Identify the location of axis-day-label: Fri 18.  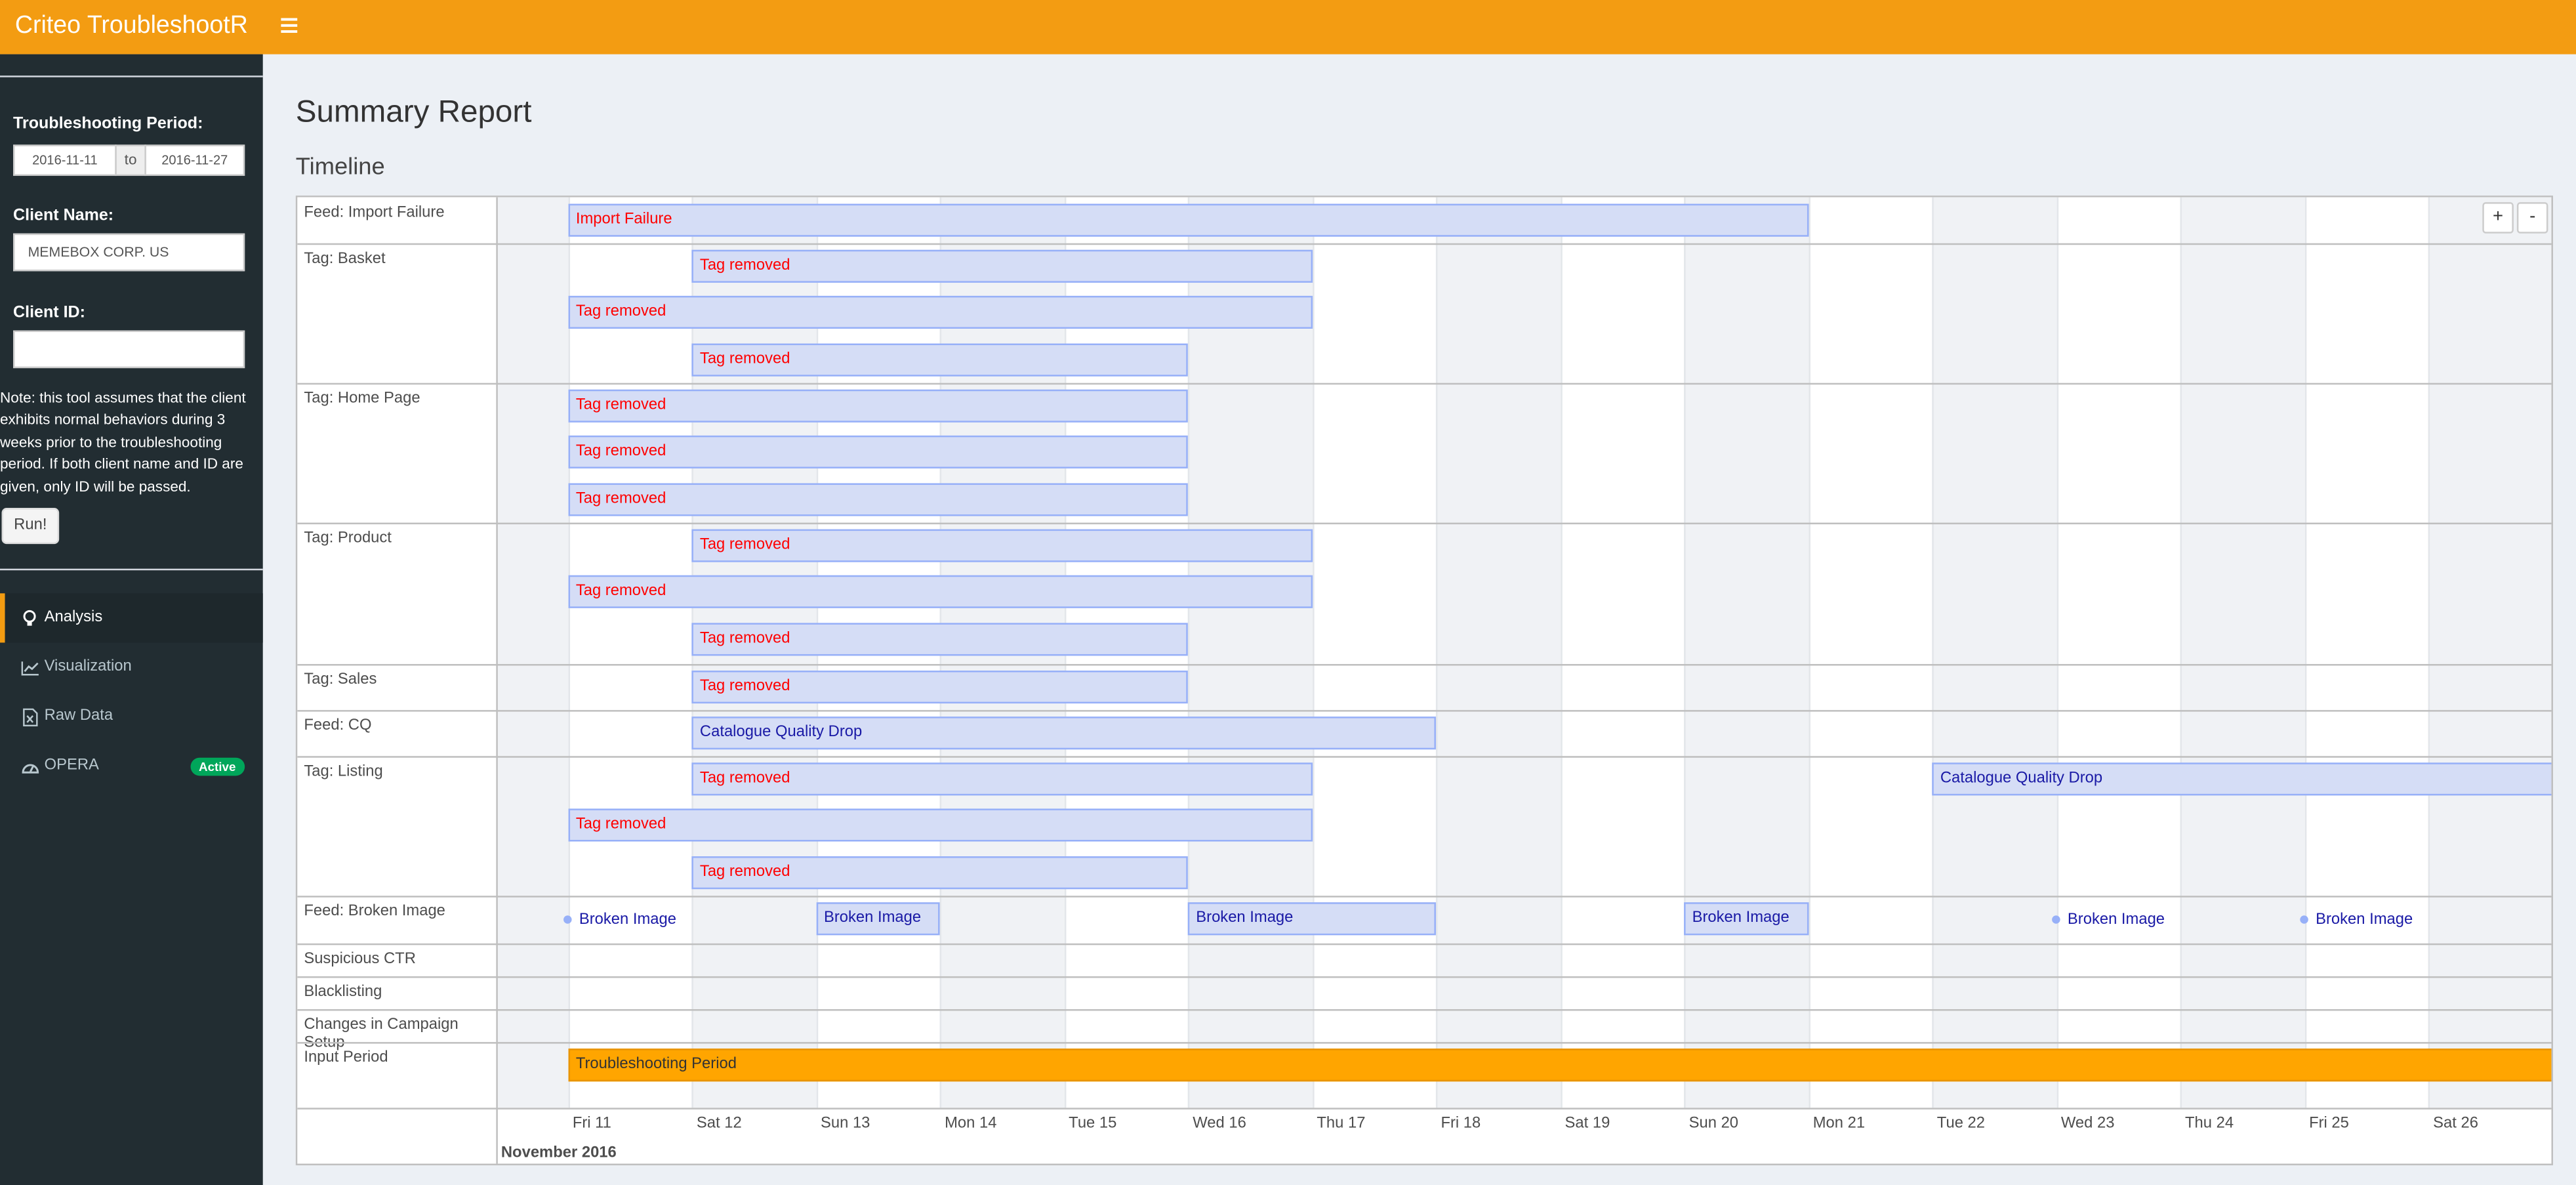
(1461, 1123).